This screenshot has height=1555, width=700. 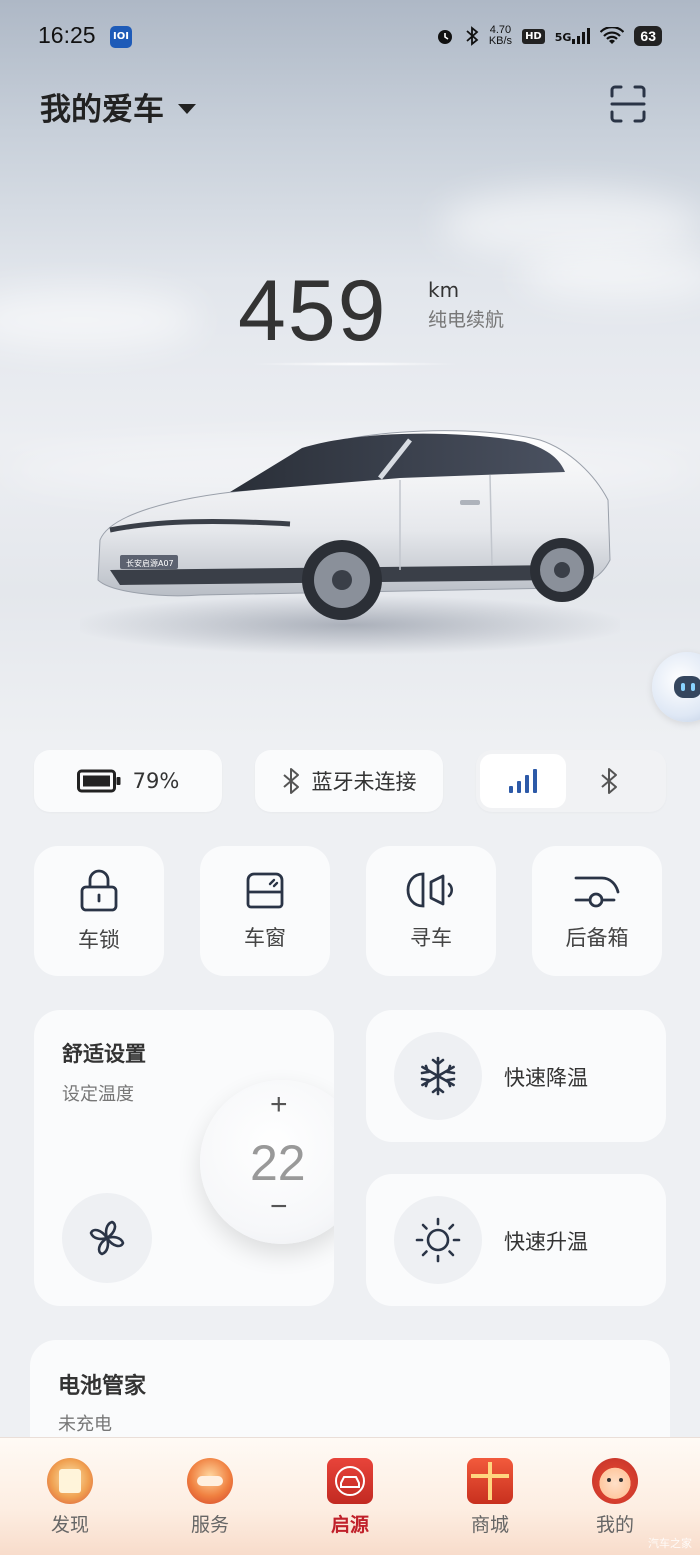 I want to click on app-notification-icon: IOI, so click(x=121, y=37).